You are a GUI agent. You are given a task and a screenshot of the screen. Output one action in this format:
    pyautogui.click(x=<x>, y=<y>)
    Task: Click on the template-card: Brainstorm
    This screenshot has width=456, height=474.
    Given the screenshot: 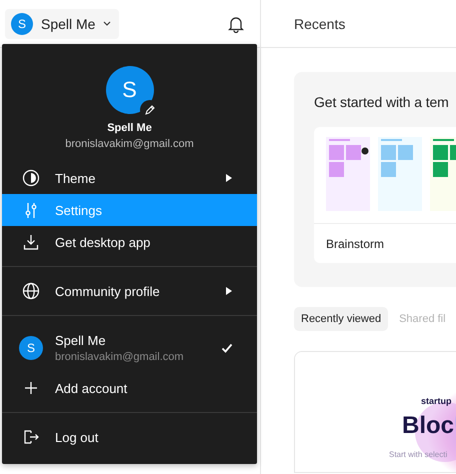 What is the action you would take?
    pyautogui.click(x=385, y=195)
    